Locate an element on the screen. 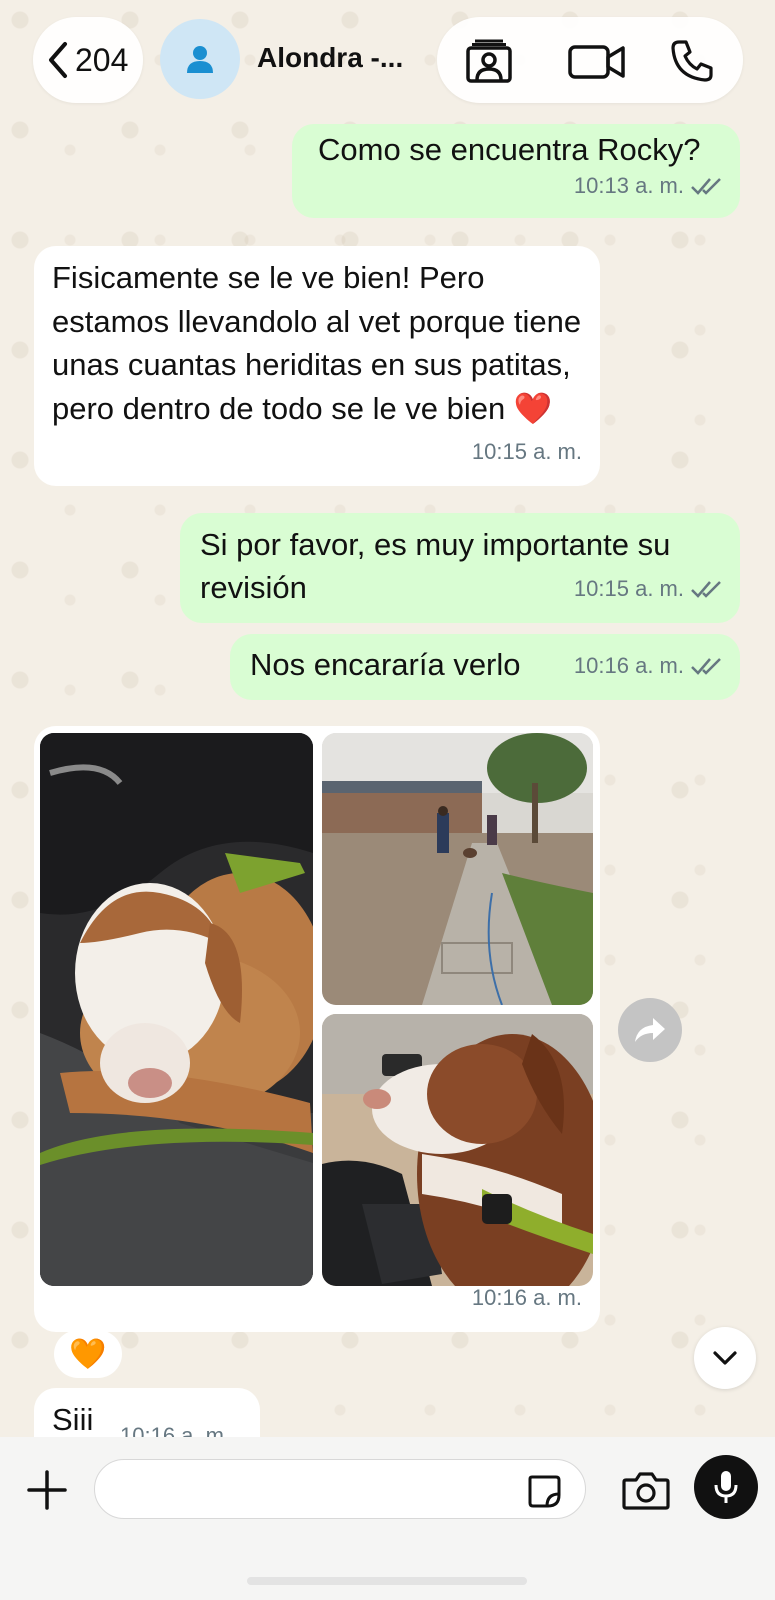 The image size is (775, 1600). avatar is located at coordinates (200, 59).